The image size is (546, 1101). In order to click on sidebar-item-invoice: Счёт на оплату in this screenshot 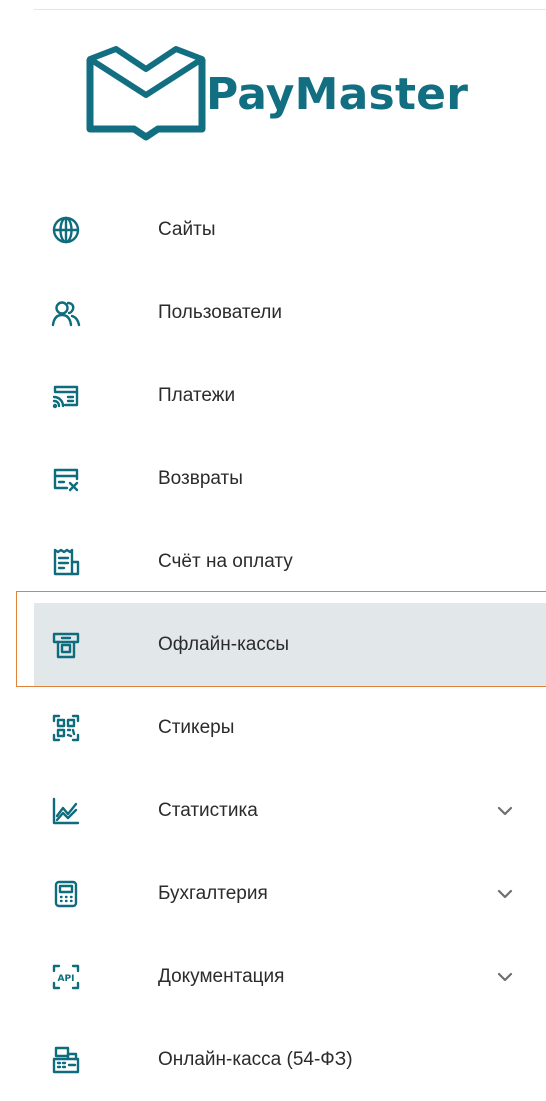, I will do `click(290, 561)`.